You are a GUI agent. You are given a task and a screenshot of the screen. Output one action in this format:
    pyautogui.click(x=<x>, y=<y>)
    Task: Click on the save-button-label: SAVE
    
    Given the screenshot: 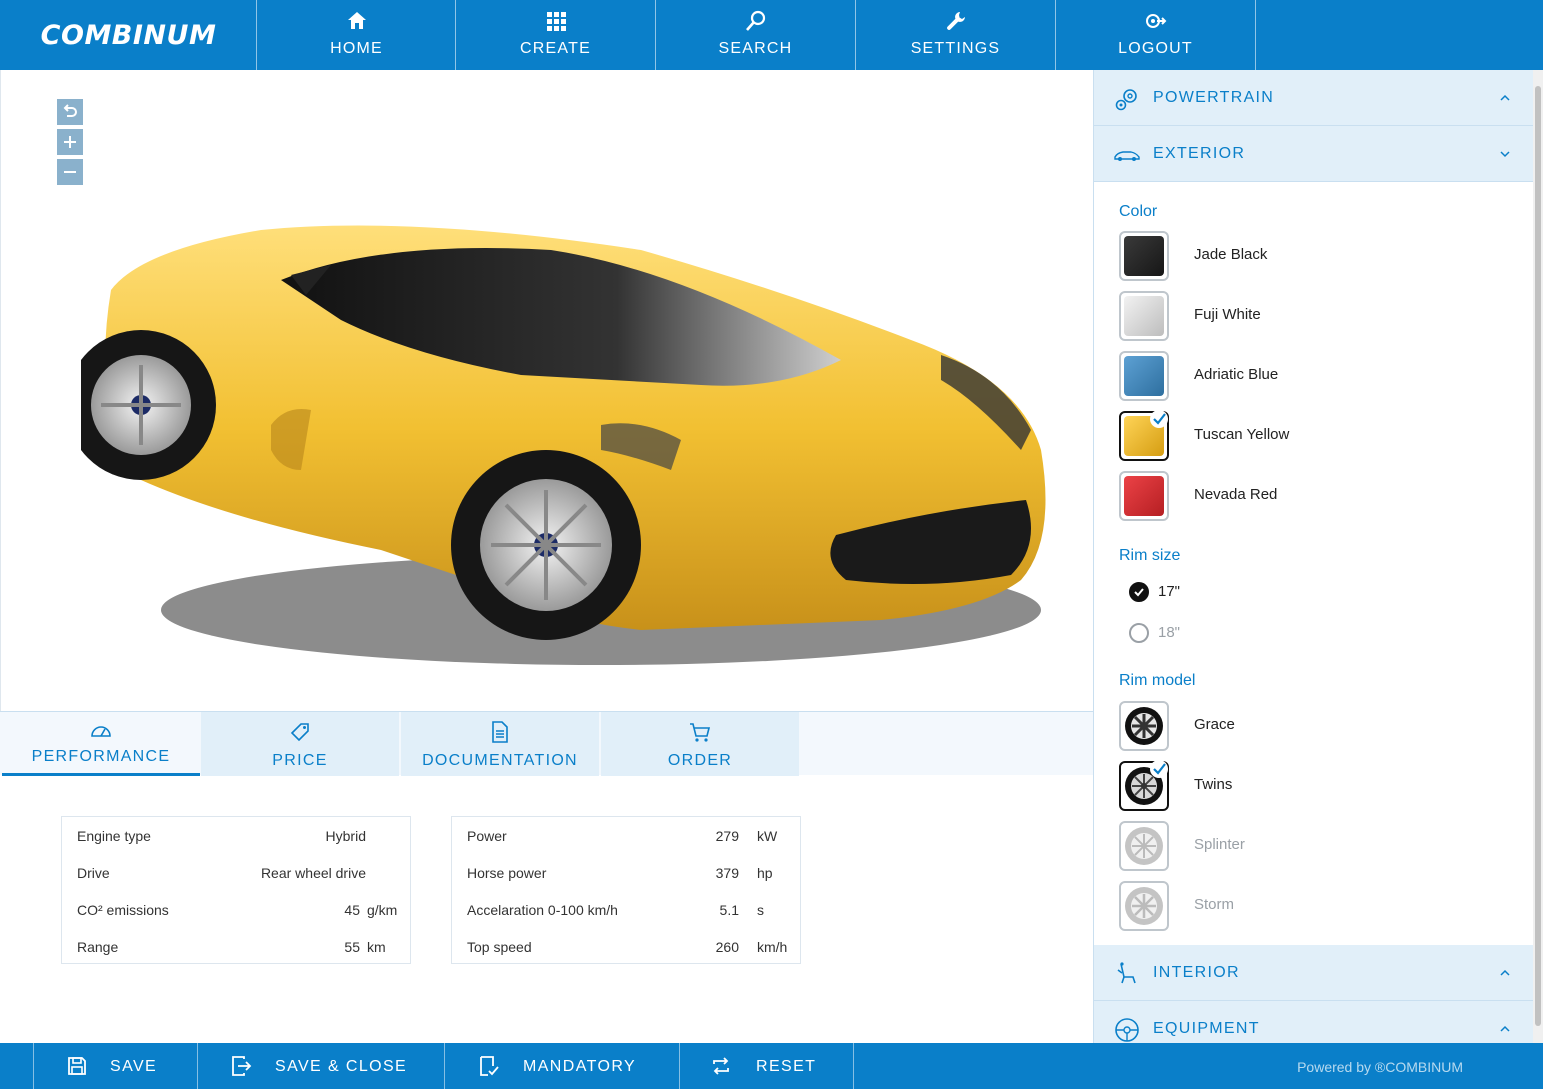 What is the action you would take?
    pyautogui.click(x=134, y=1066)
    